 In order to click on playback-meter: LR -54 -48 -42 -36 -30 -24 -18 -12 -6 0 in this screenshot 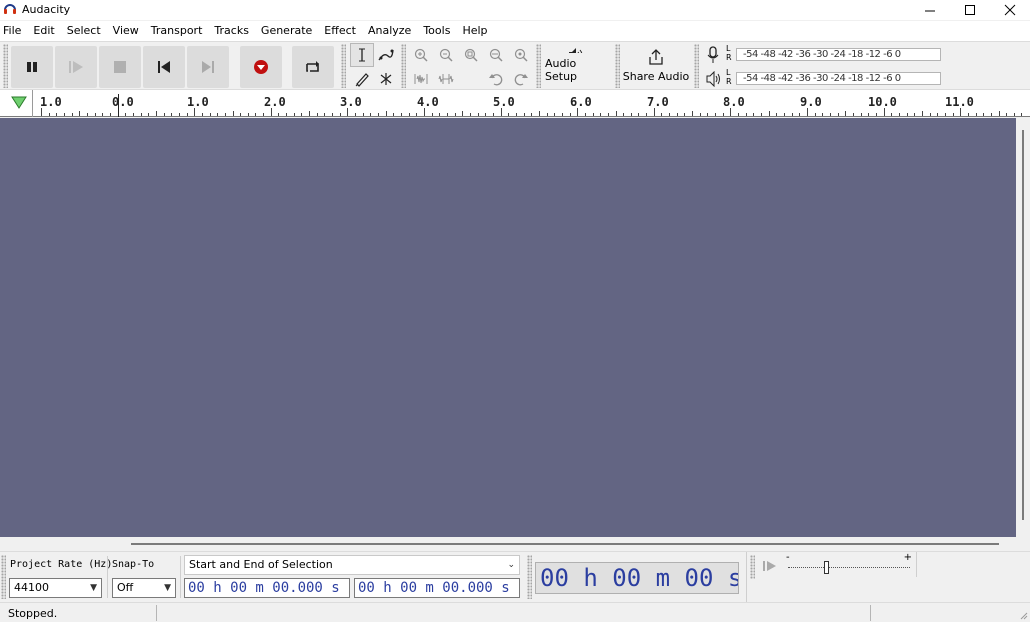, I will do `click(836, 78)`.